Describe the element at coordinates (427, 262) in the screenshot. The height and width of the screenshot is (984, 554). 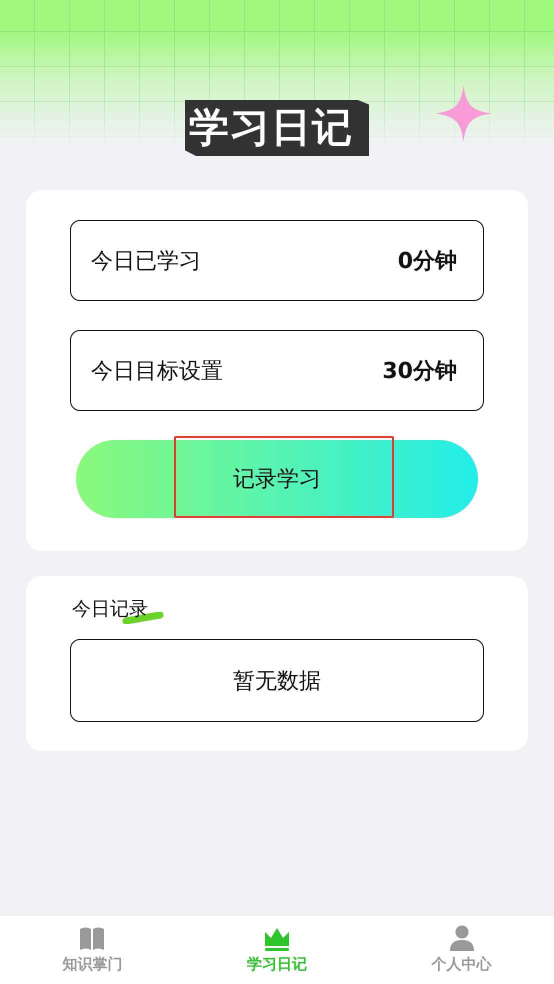
I see `stat-value: 0分钟` at that location.